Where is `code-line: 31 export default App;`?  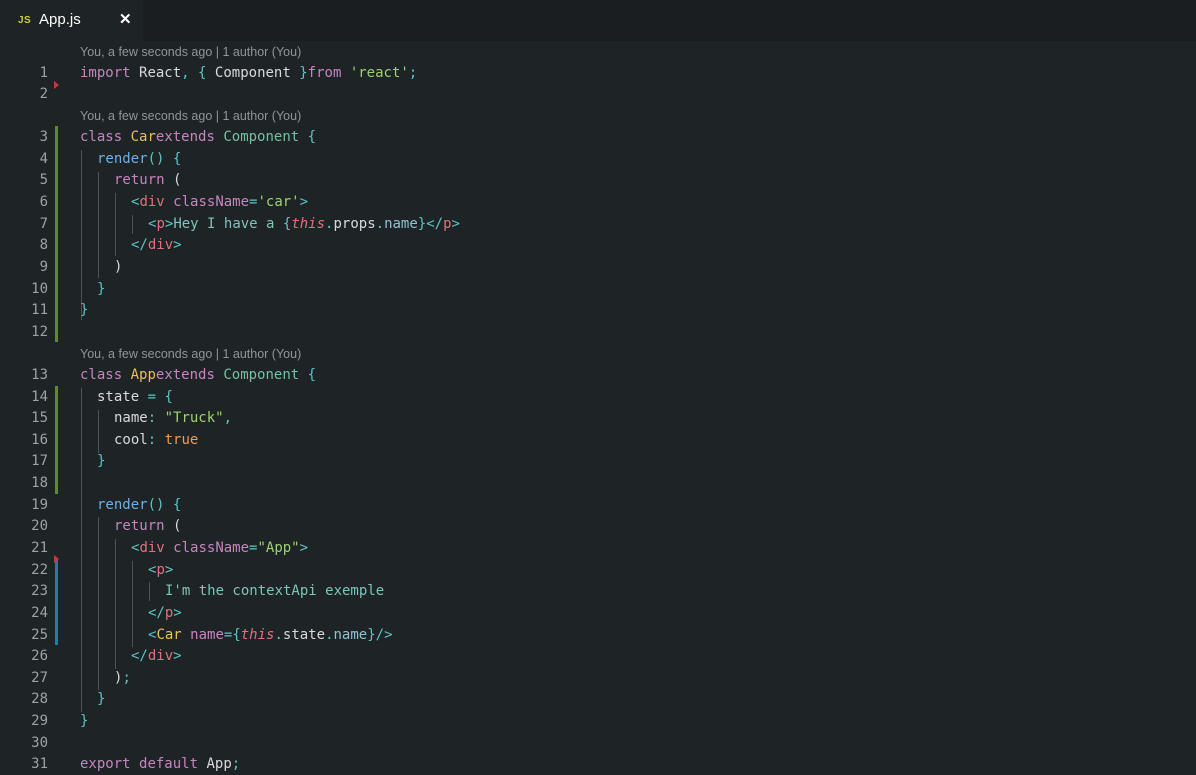 code-line: 31 export default App; is located at coordinates (598, 764).